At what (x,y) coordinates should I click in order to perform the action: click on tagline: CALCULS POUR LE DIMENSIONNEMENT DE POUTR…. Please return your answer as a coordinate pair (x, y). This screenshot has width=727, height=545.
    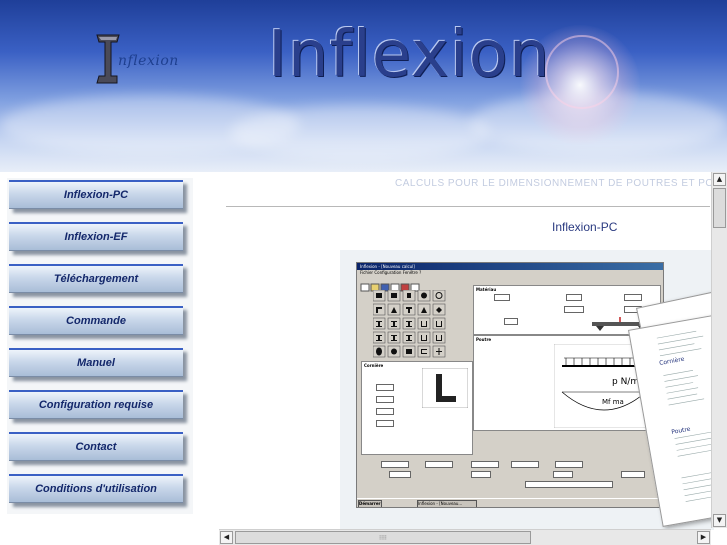
    Looking at the image, I should click on (560, 183).